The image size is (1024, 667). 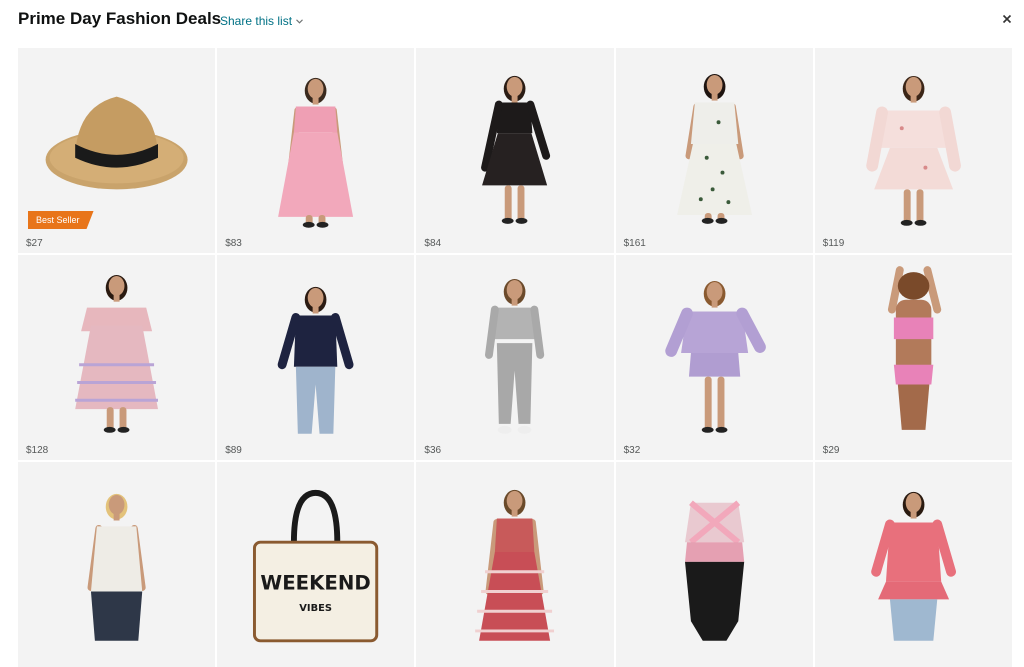 I want to click on modal-header: Prime Day Fashion Deals Share this list, so click(x=512, y=20).